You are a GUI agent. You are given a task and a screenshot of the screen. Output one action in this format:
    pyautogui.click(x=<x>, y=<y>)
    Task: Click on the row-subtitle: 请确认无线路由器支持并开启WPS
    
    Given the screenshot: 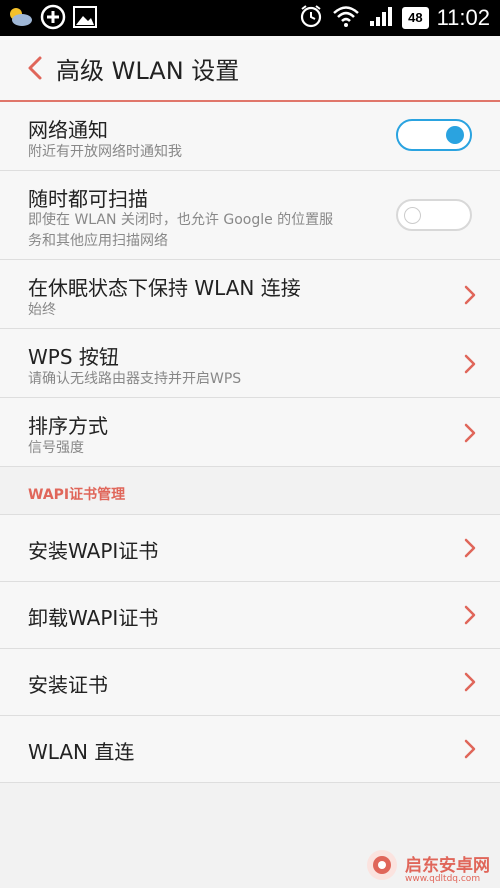 What is the action you would take?
    pyautogui.click(x=135, y=379)
    